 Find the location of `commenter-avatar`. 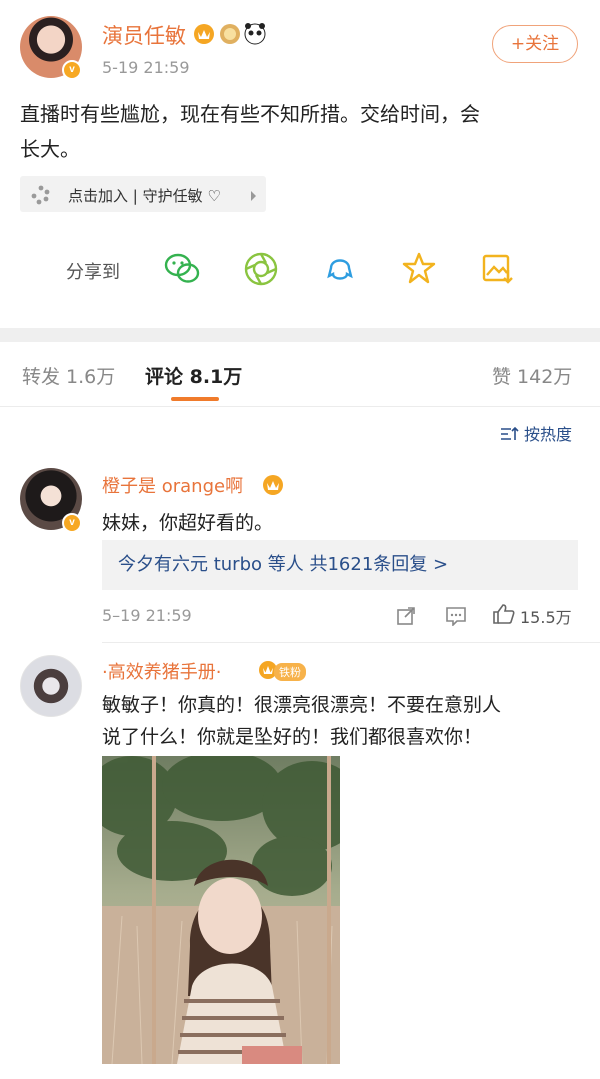

commenter-avatar is located at coordinates (51, 686).